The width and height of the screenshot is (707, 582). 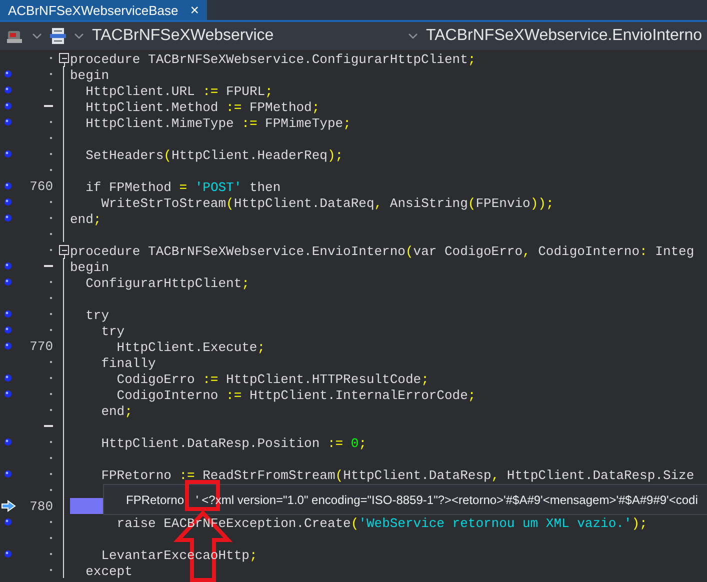 What do you see at coordinates (41, 186) in the screenshot?
I see `line-number: 760` at bounding box center [41, 186].